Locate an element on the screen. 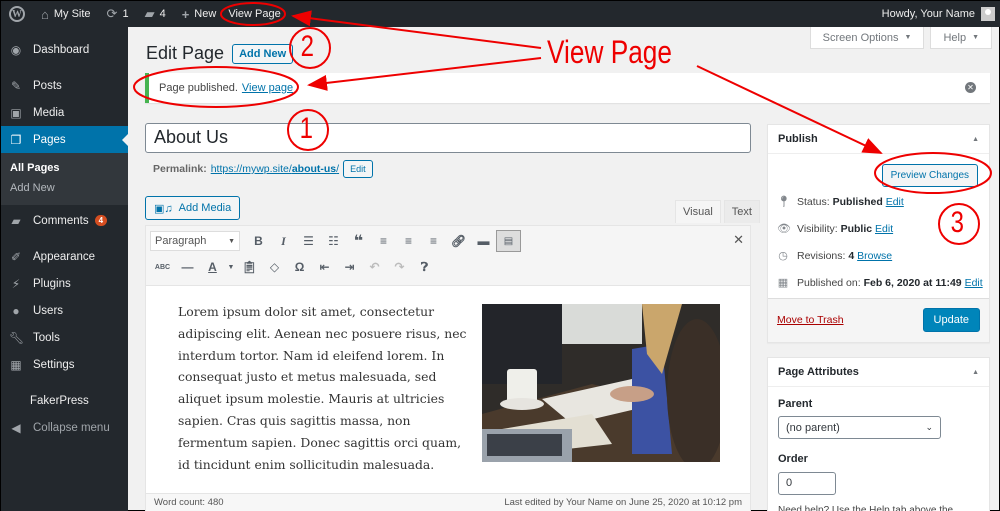 This screenshot has width=1000, height=511. revisions-value: 4 is located at coordinates (851, 255).